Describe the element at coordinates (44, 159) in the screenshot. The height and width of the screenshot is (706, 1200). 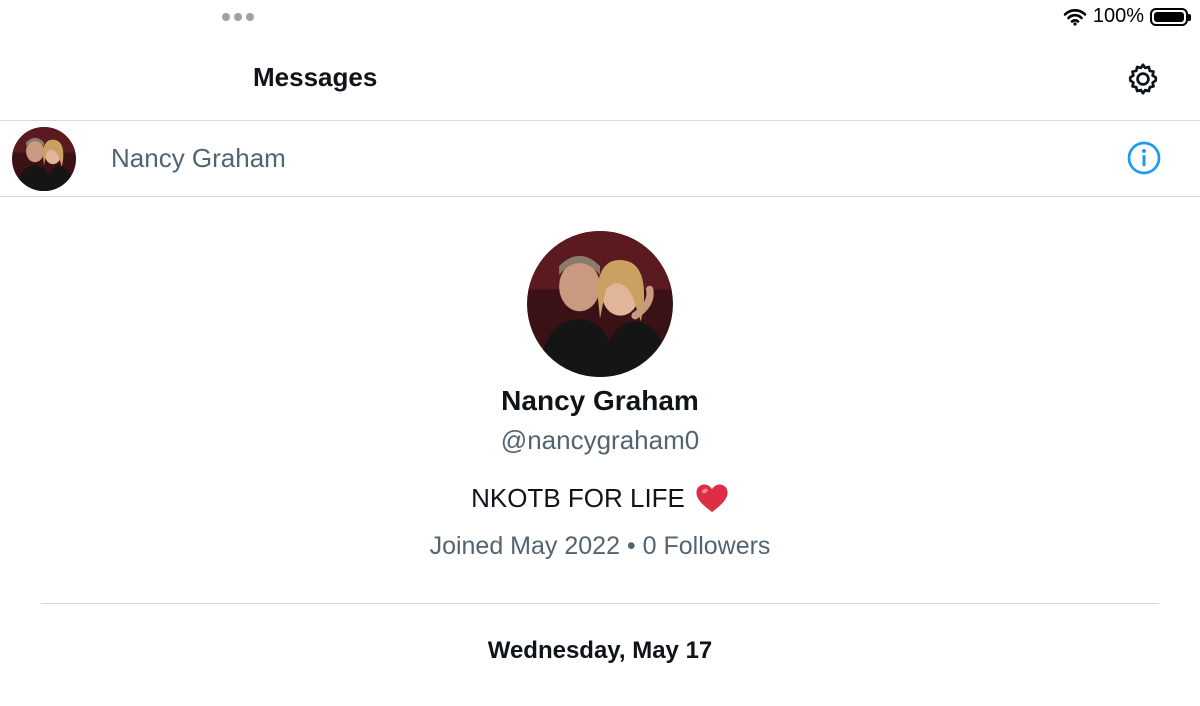
I see `conversation-avatar` at that location.